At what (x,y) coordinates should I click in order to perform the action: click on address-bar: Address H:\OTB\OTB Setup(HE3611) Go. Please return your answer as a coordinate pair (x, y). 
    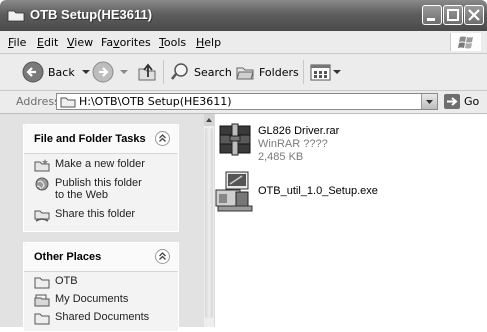
    Looking at the image, I should click on (243, 102).